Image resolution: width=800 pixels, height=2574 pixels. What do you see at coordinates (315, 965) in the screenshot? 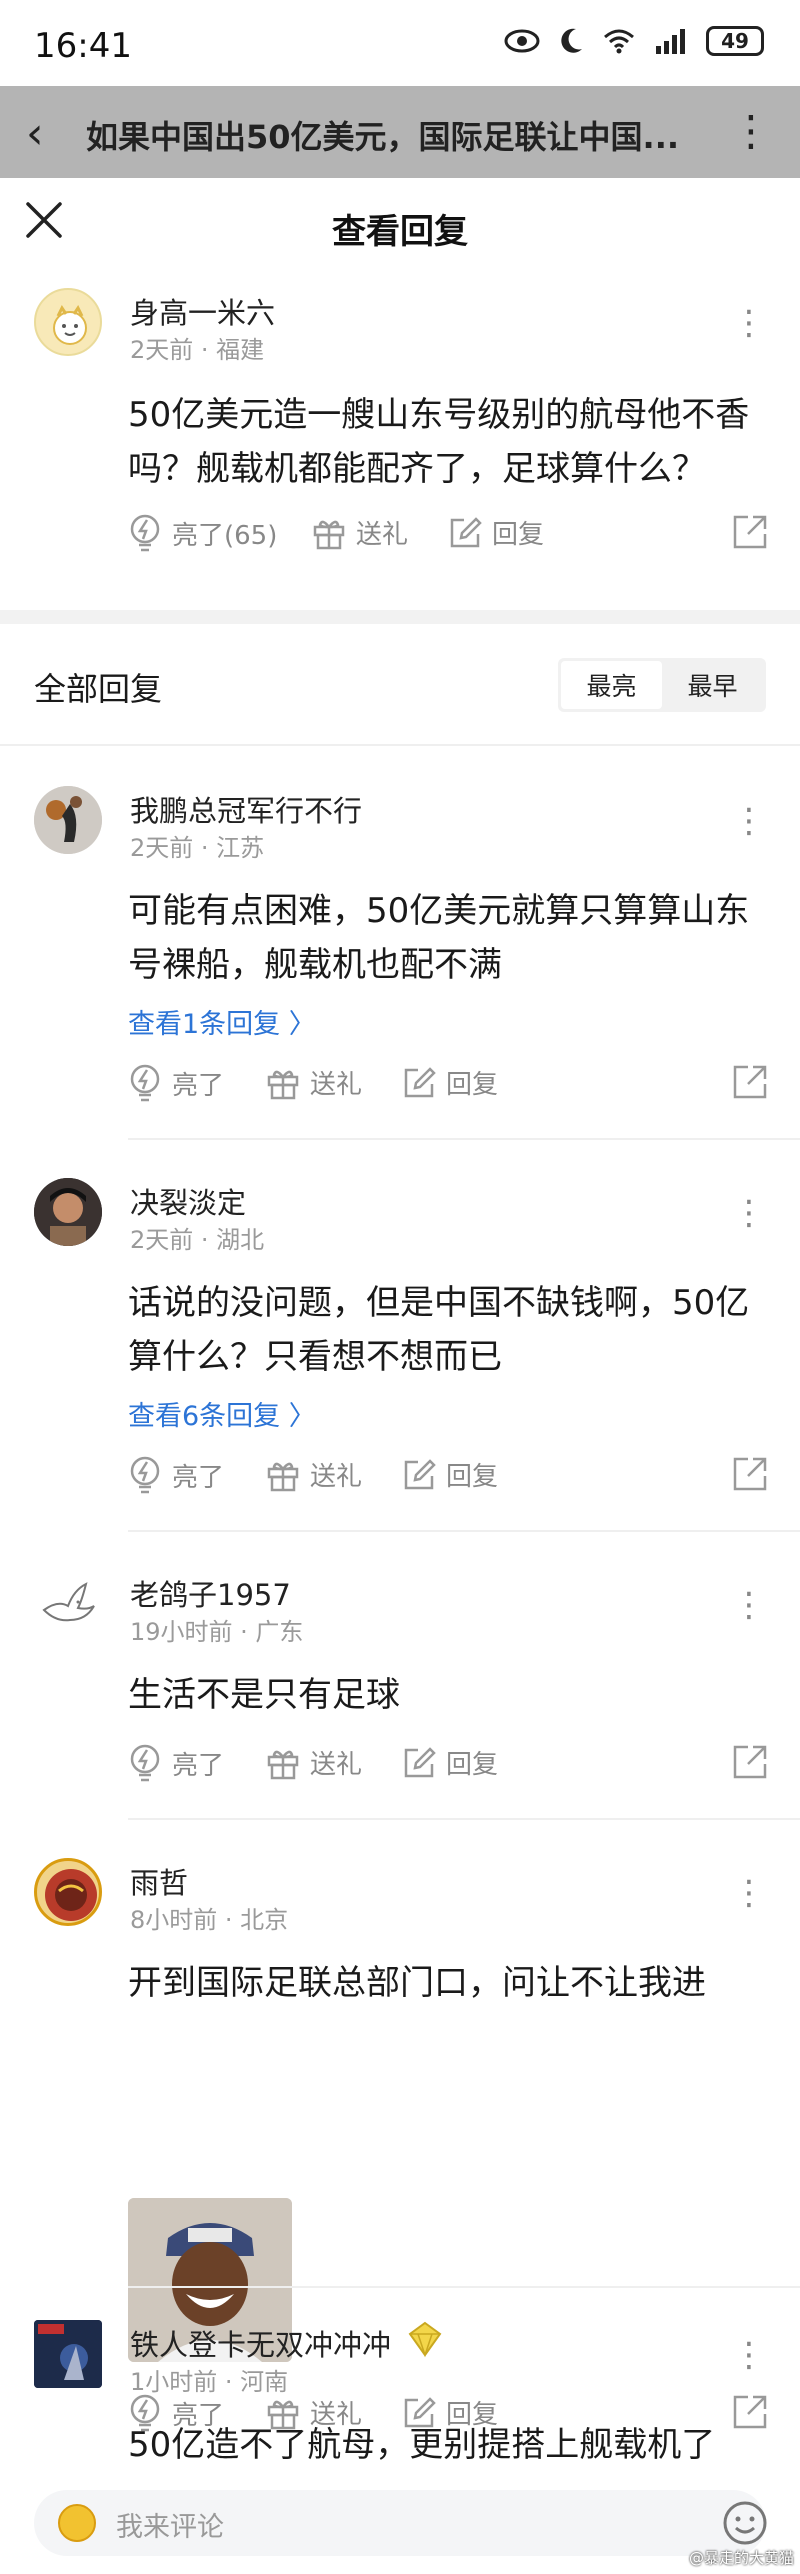
I see `comment-line: 号裸船，舰载机也配不满` at bounding box center [315, 965].